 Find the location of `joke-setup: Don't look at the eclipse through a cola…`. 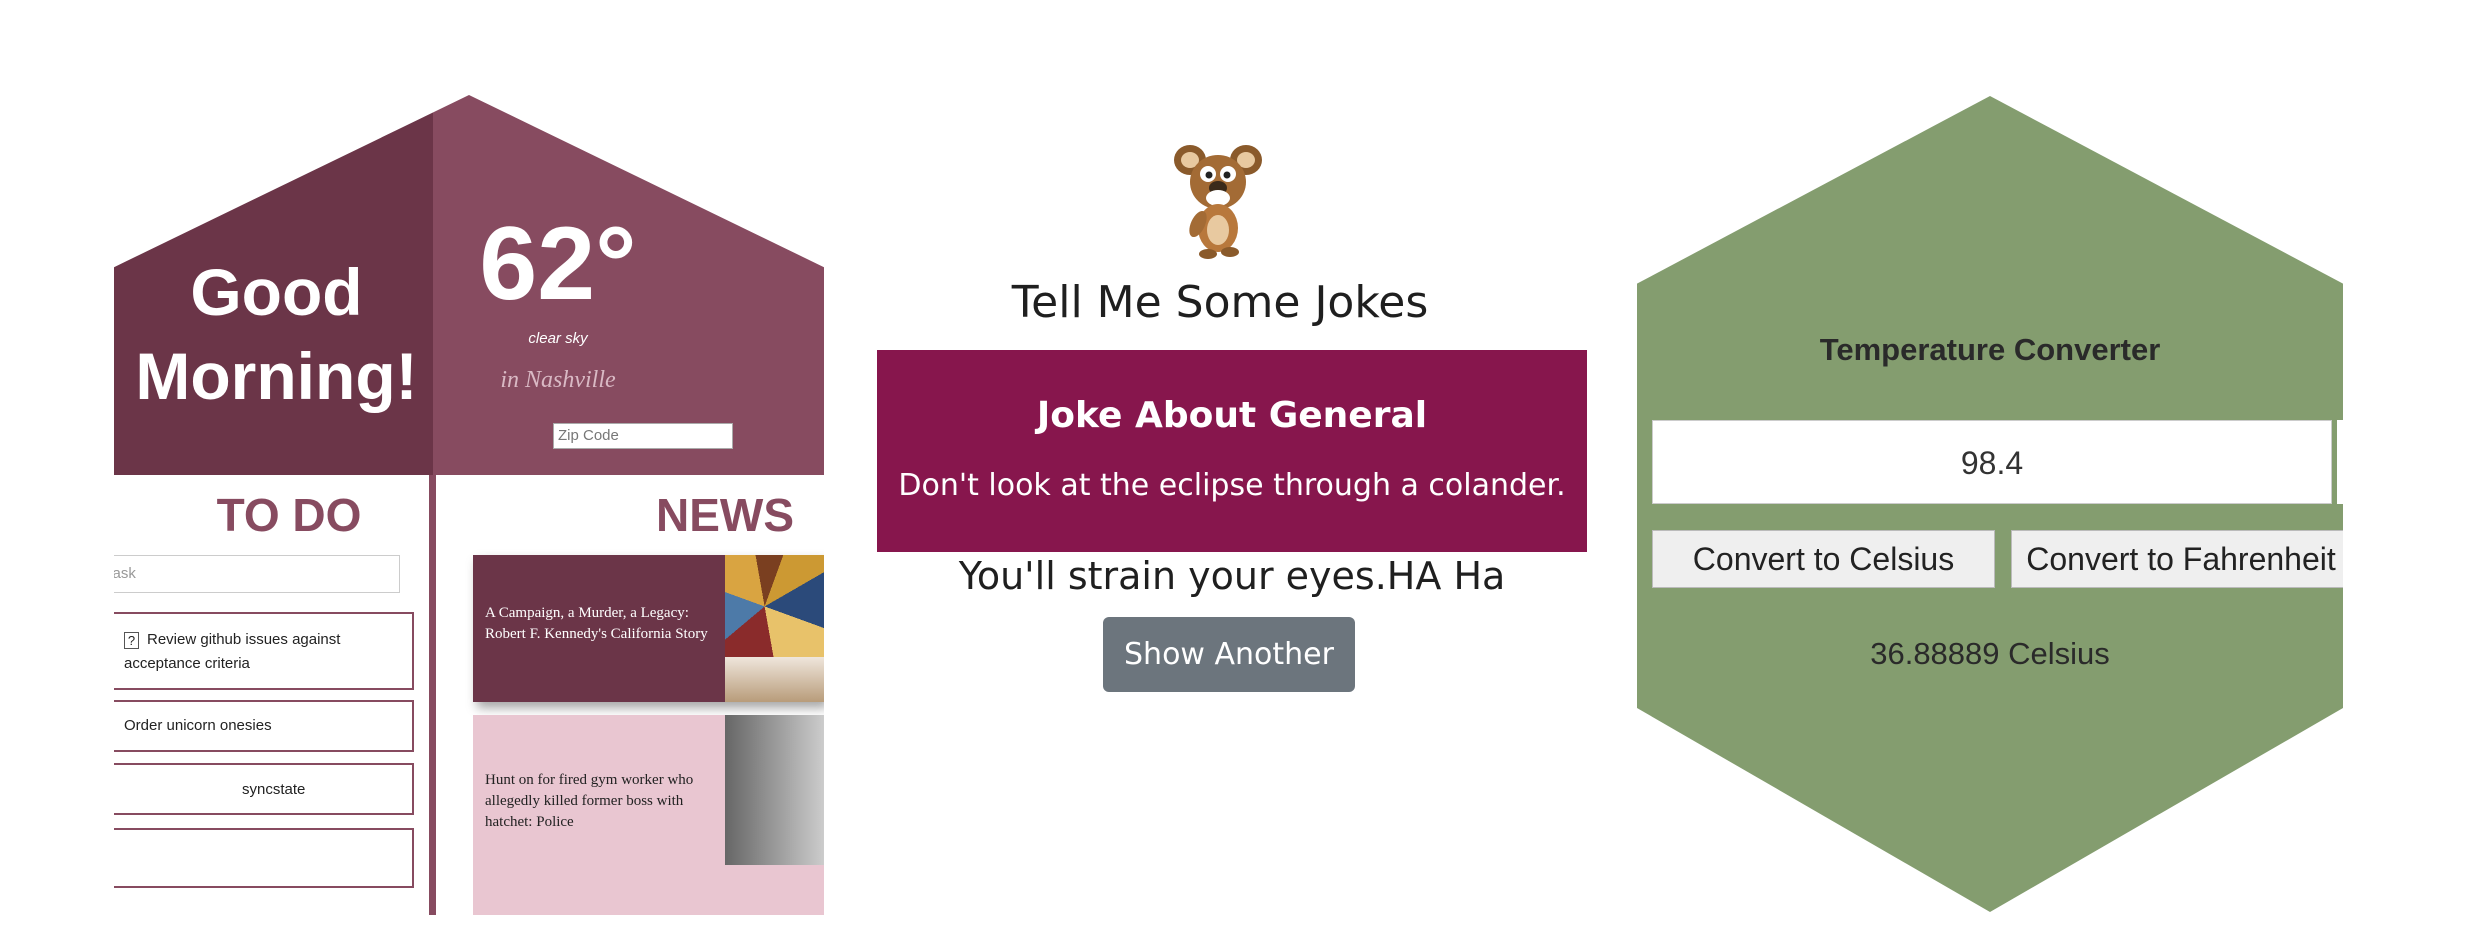

joke-setup: Don't look at the eclipse through a cola… is located at coordinates (1232, 485).